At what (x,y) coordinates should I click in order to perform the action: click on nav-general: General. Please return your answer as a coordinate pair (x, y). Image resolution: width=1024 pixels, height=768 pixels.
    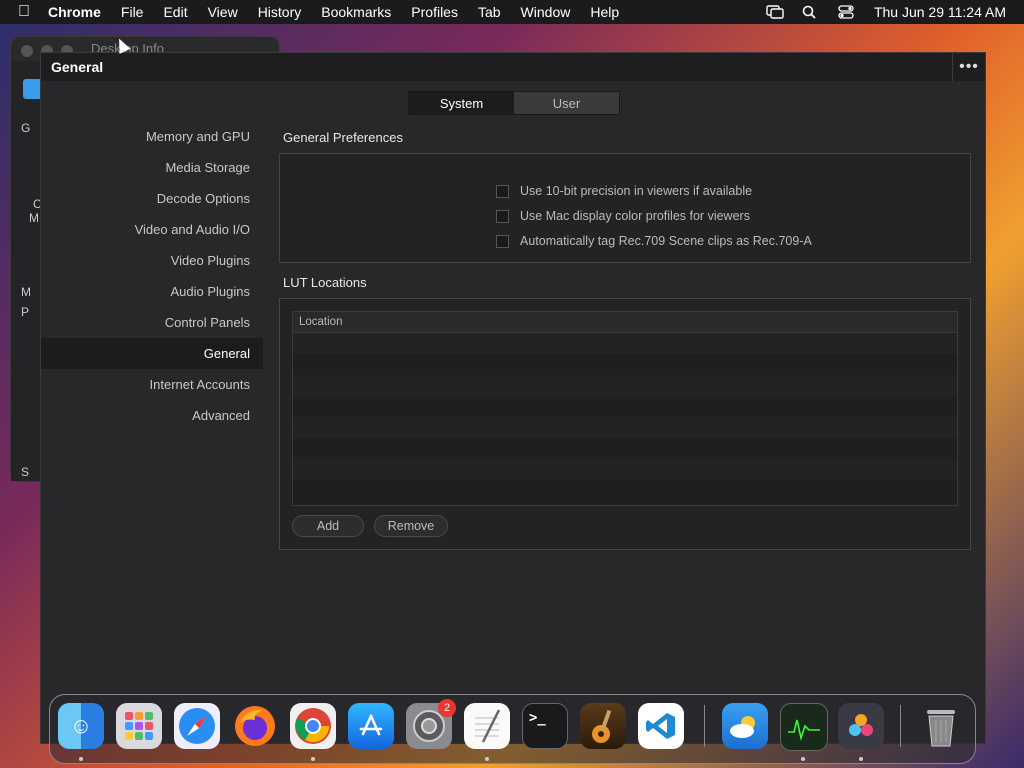
    Looking at the image, I should click on (152, 353).